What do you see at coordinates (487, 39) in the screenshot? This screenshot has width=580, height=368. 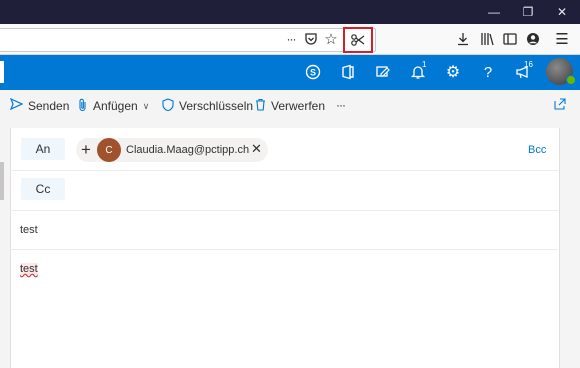 I see `library-icon` at bounding box center [487, 39].